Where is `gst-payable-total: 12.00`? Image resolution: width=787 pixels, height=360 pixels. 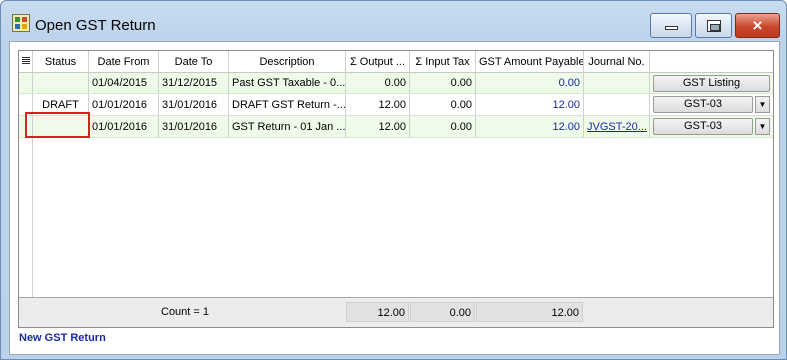
gst-payable-total: 12.00 is located at coordinates (529, 312).